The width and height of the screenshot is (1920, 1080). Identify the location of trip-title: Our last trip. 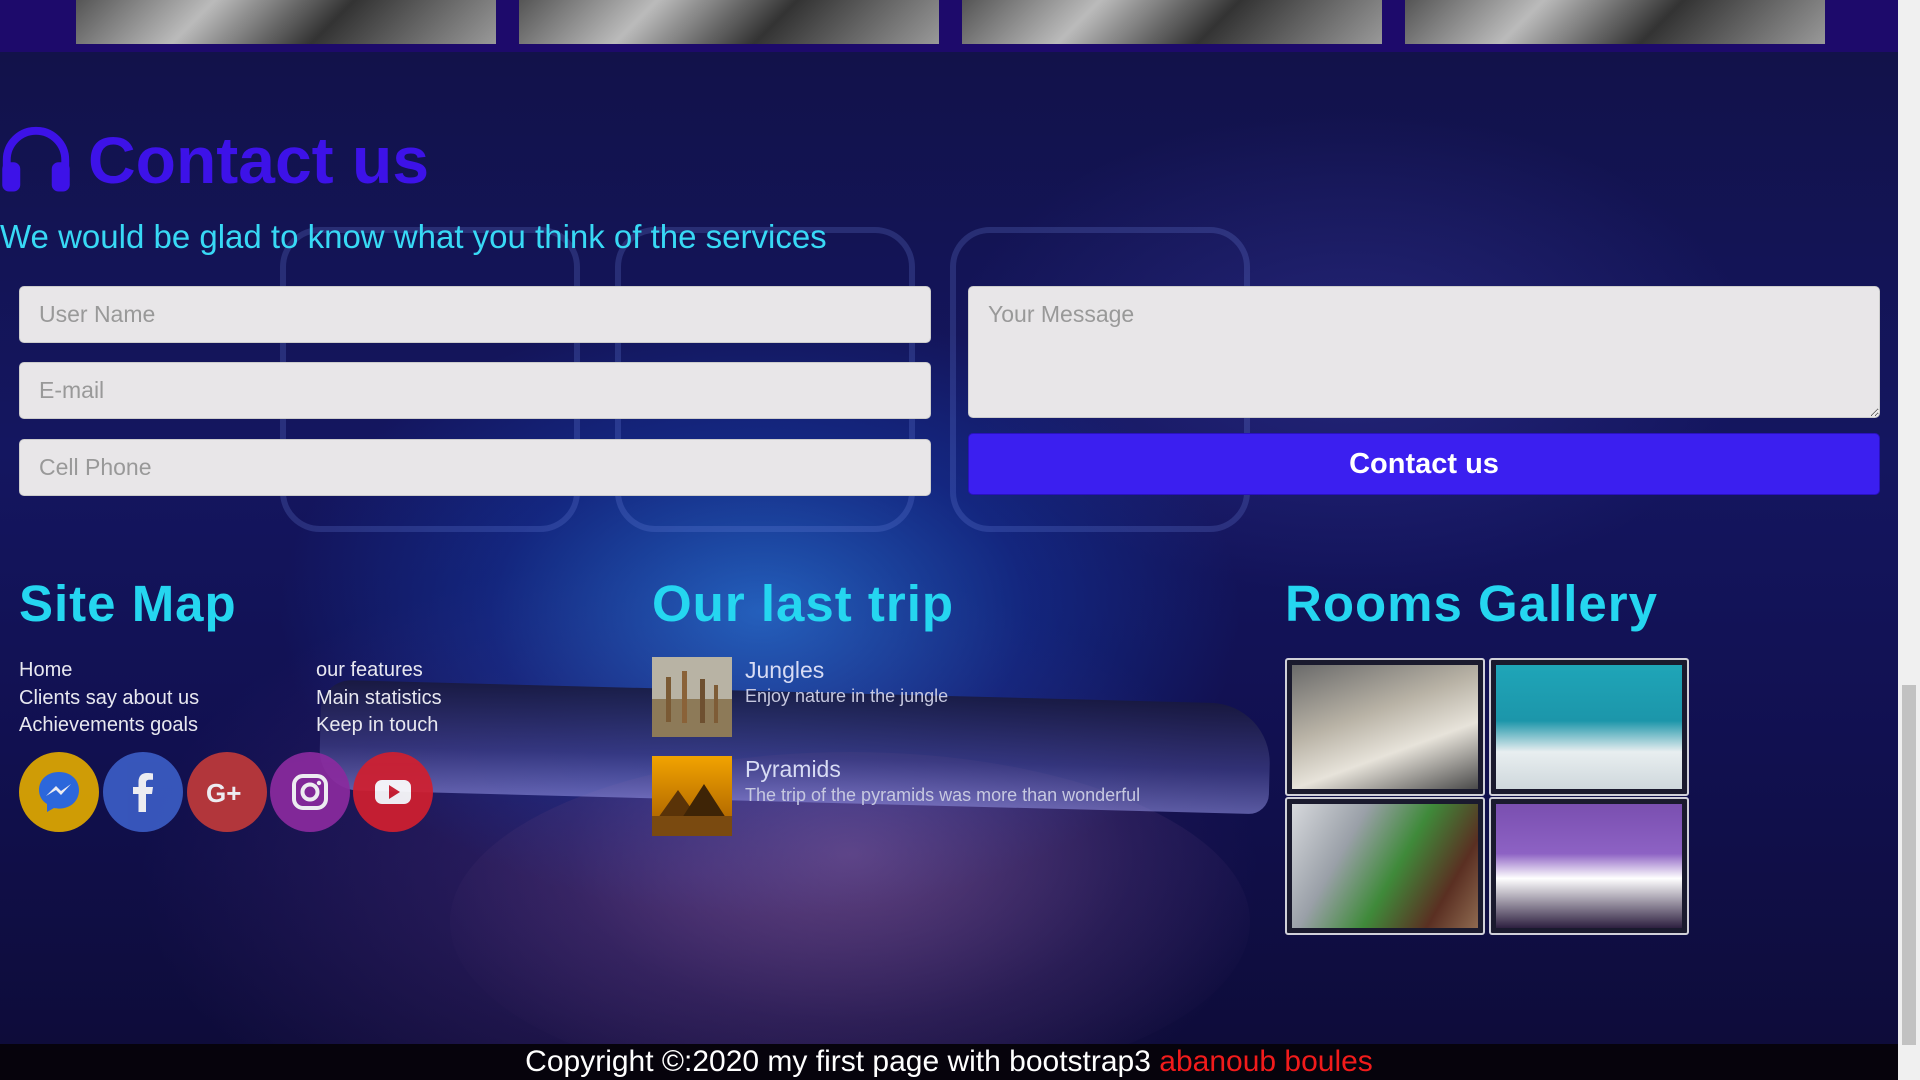
(803, 603).